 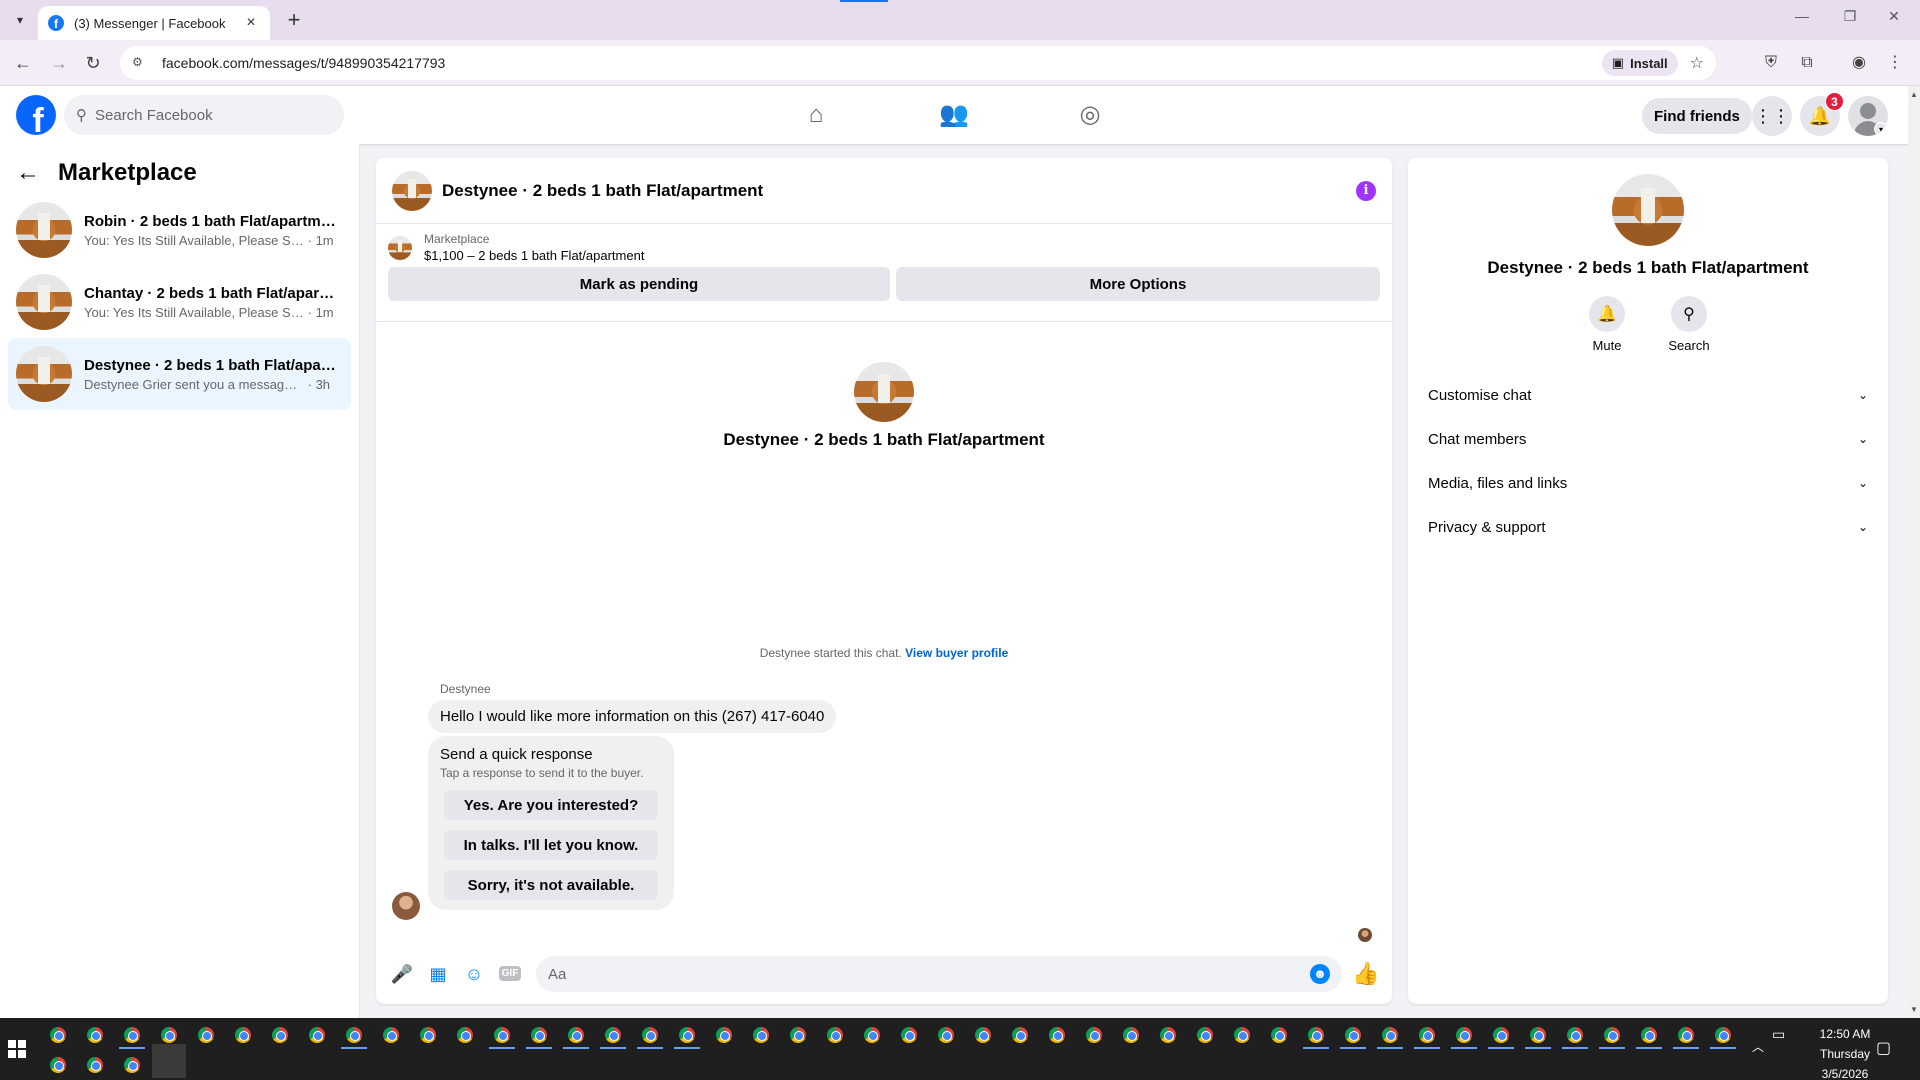 I want to click on message-input, so click(x=929, y=974).